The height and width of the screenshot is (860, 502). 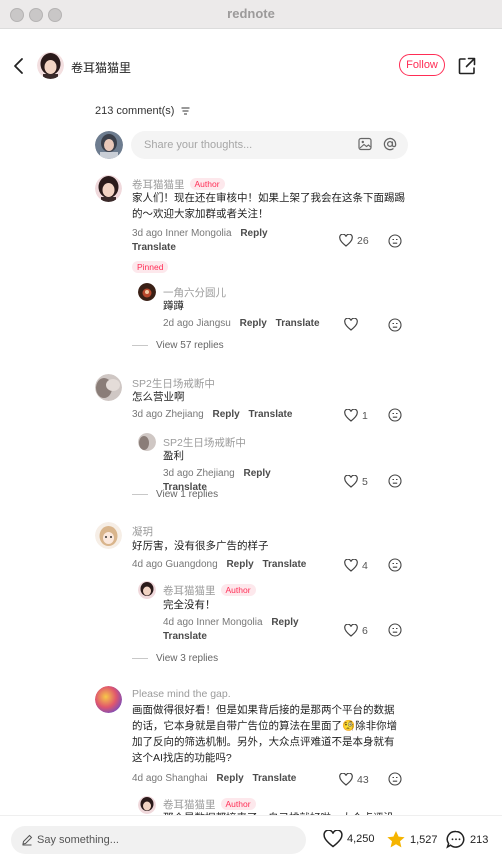 I want to click on collect-stat: 1,527, so click(x=412, y=839).